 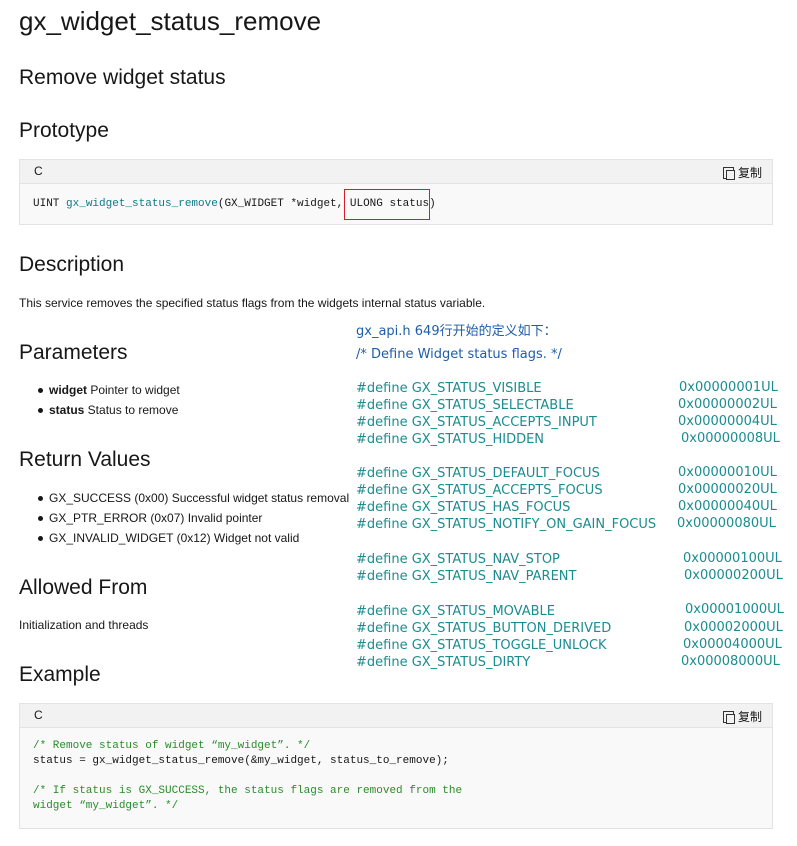 What do you see at coordinates (459, 354) in the screenshot?
I see `overlay-comment: /* Define Widget status flags. */` at bounding box center [459, 354].